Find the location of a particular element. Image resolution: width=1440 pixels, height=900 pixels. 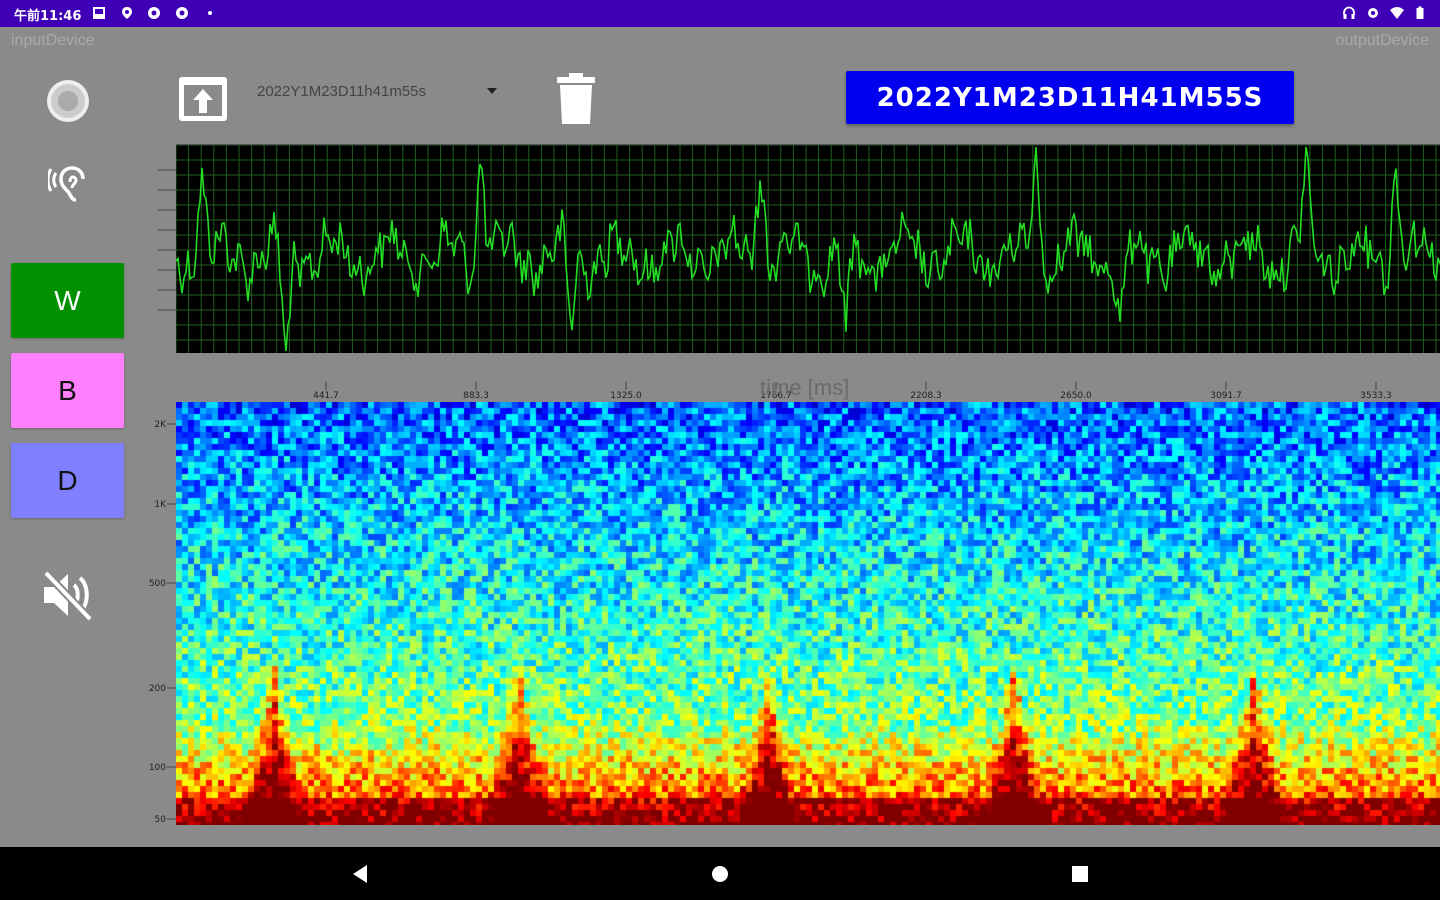

recording-title-label: 2022Y1M23D11H41M55S is located at coordinates (1070, 97).